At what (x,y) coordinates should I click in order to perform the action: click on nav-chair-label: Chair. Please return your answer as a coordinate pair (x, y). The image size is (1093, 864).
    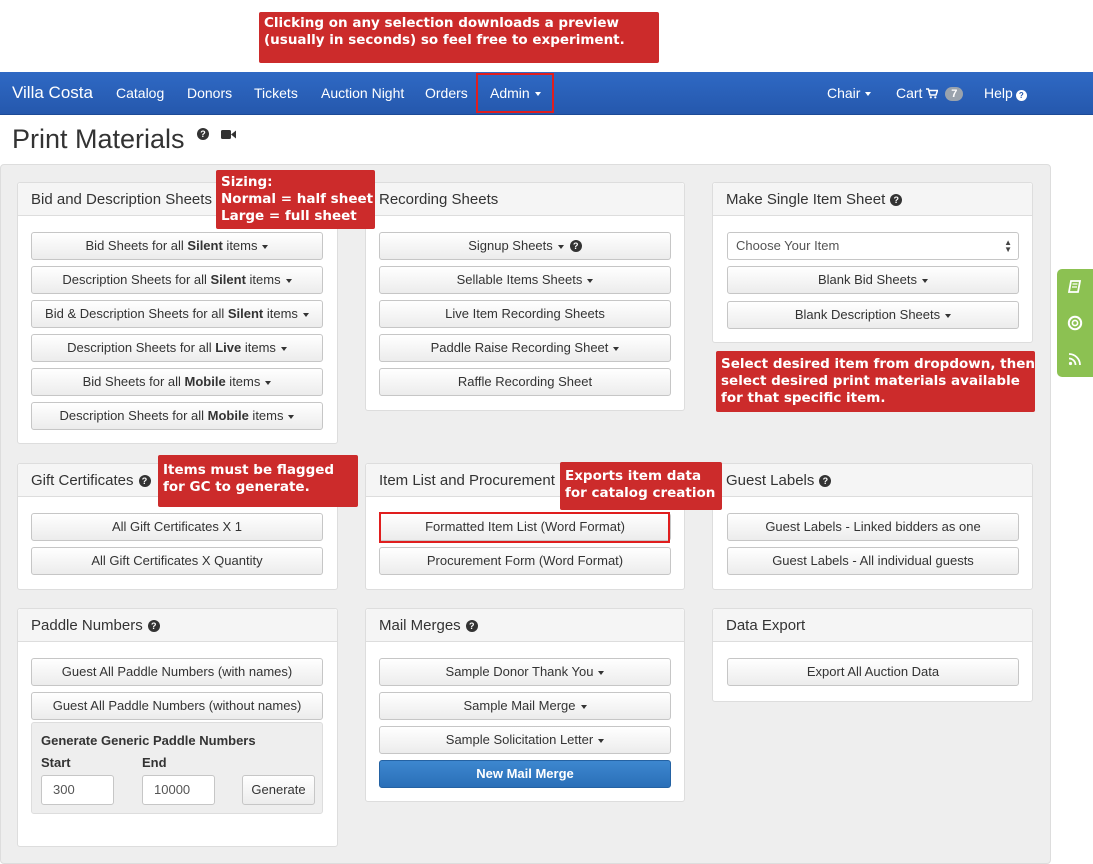
    Looking at the image, I should click on (844, 93).